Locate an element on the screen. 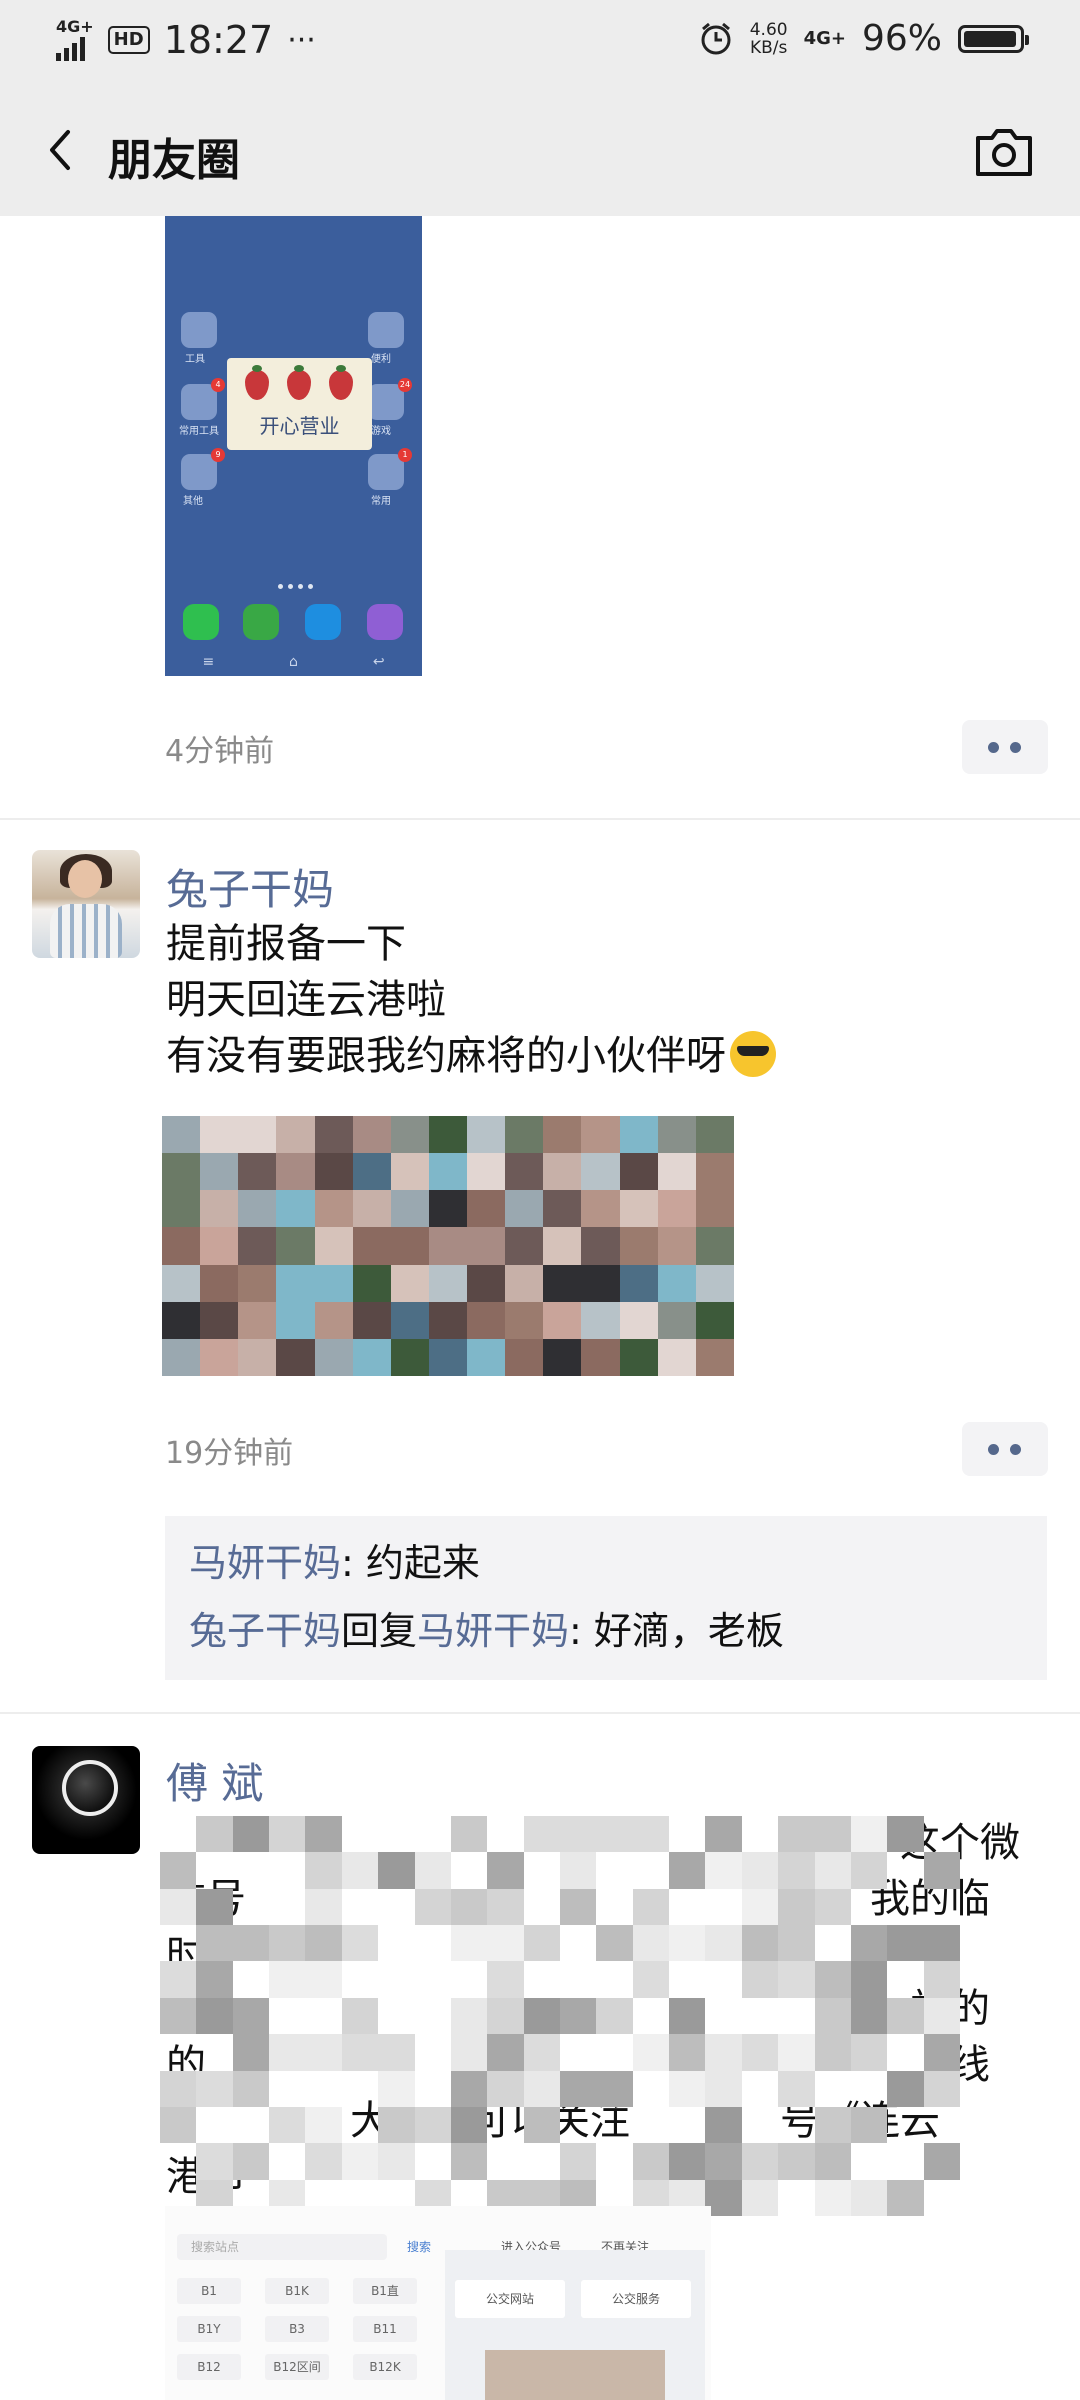 The image size is (1080, 2400). page-title: 朋友圈 is located at coordinates (174, 160).